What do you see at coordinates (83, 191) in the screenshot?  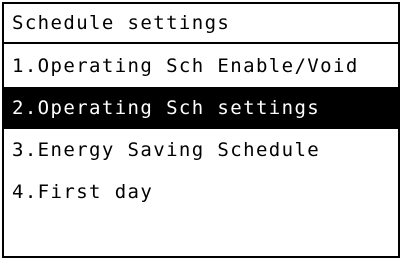 I see `menu-item-label: 4.First day` at bounding box center [83, 191].